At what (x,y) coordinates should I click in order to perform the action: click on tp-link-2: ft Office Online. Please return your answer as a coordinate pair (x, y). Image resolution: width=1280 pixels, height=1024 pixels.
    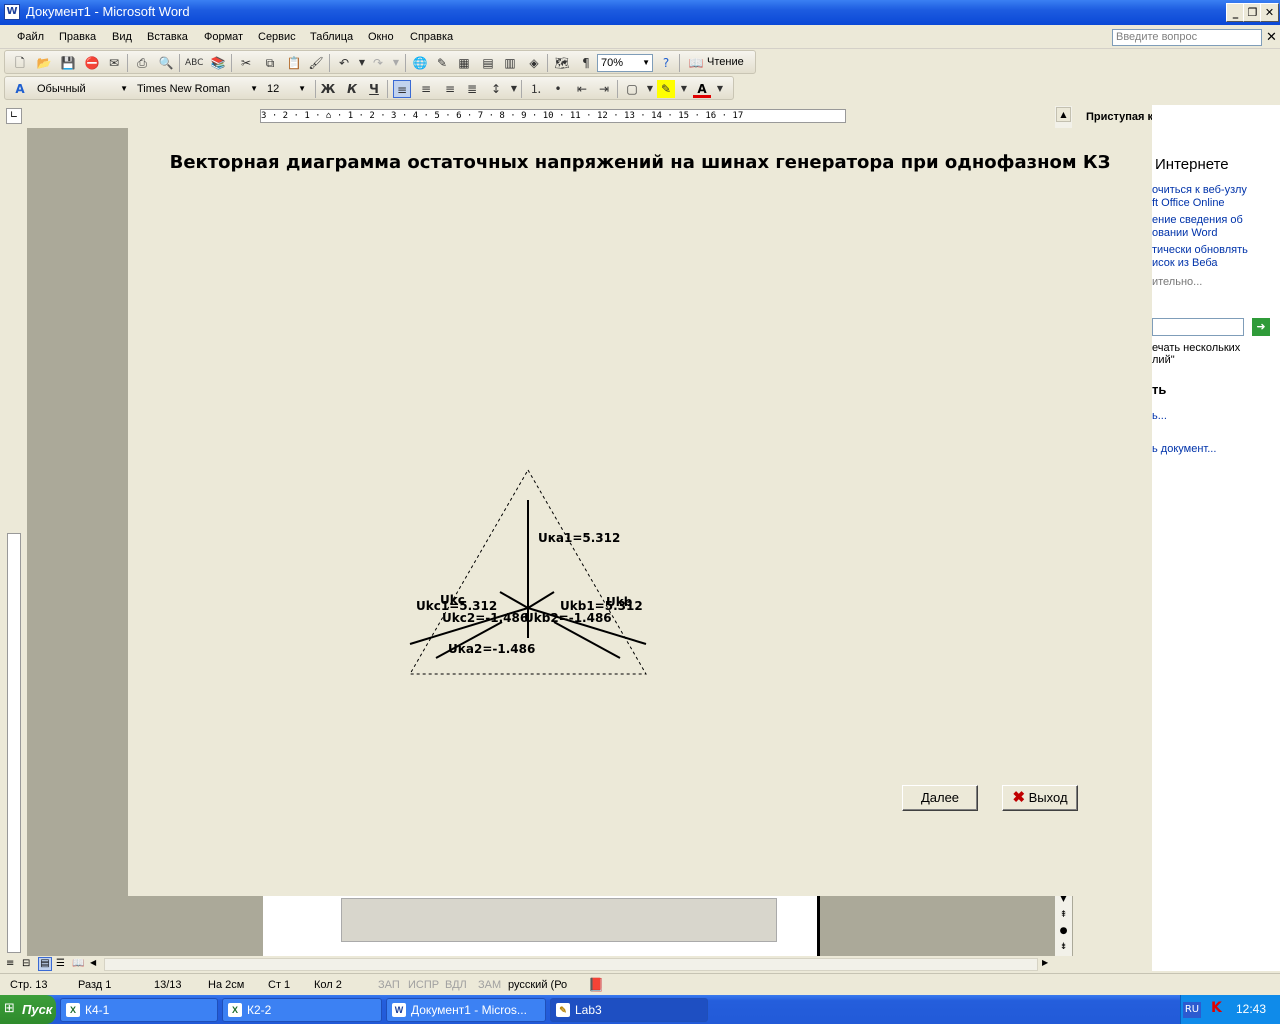
    Looking at the image, I should click on (1216, 203).